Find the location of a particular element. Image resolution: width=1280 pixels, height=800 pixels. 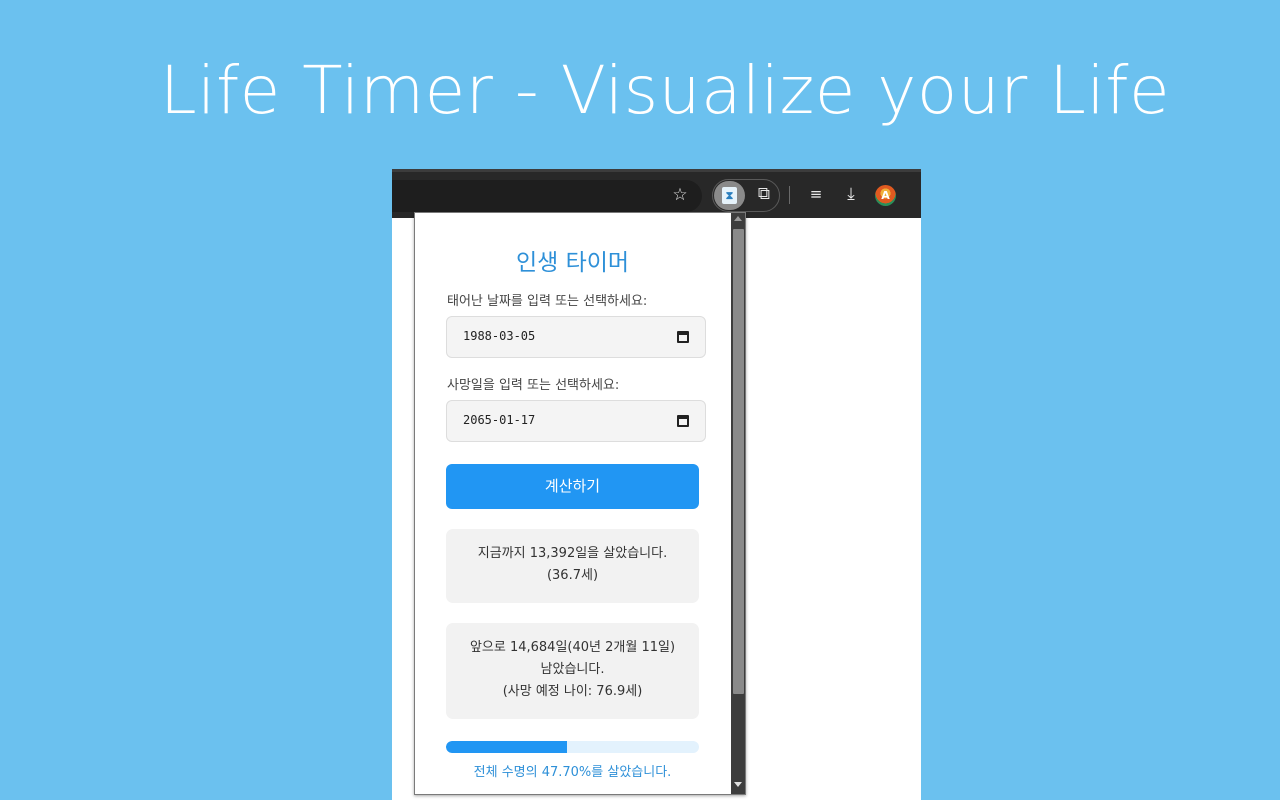

download-icon: ⤓ is located at coordinates (851, 195).